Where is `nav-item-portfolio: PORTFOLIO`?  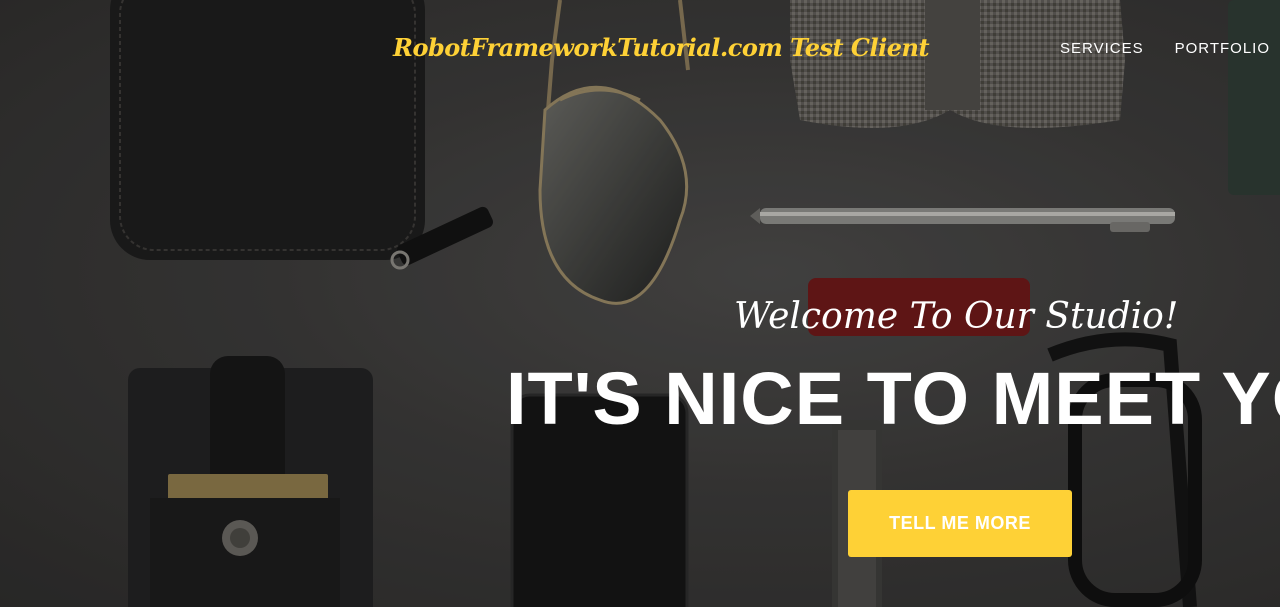 nav-item-portfolio: PORTFOLIO is located at coordinates (1222, 49).